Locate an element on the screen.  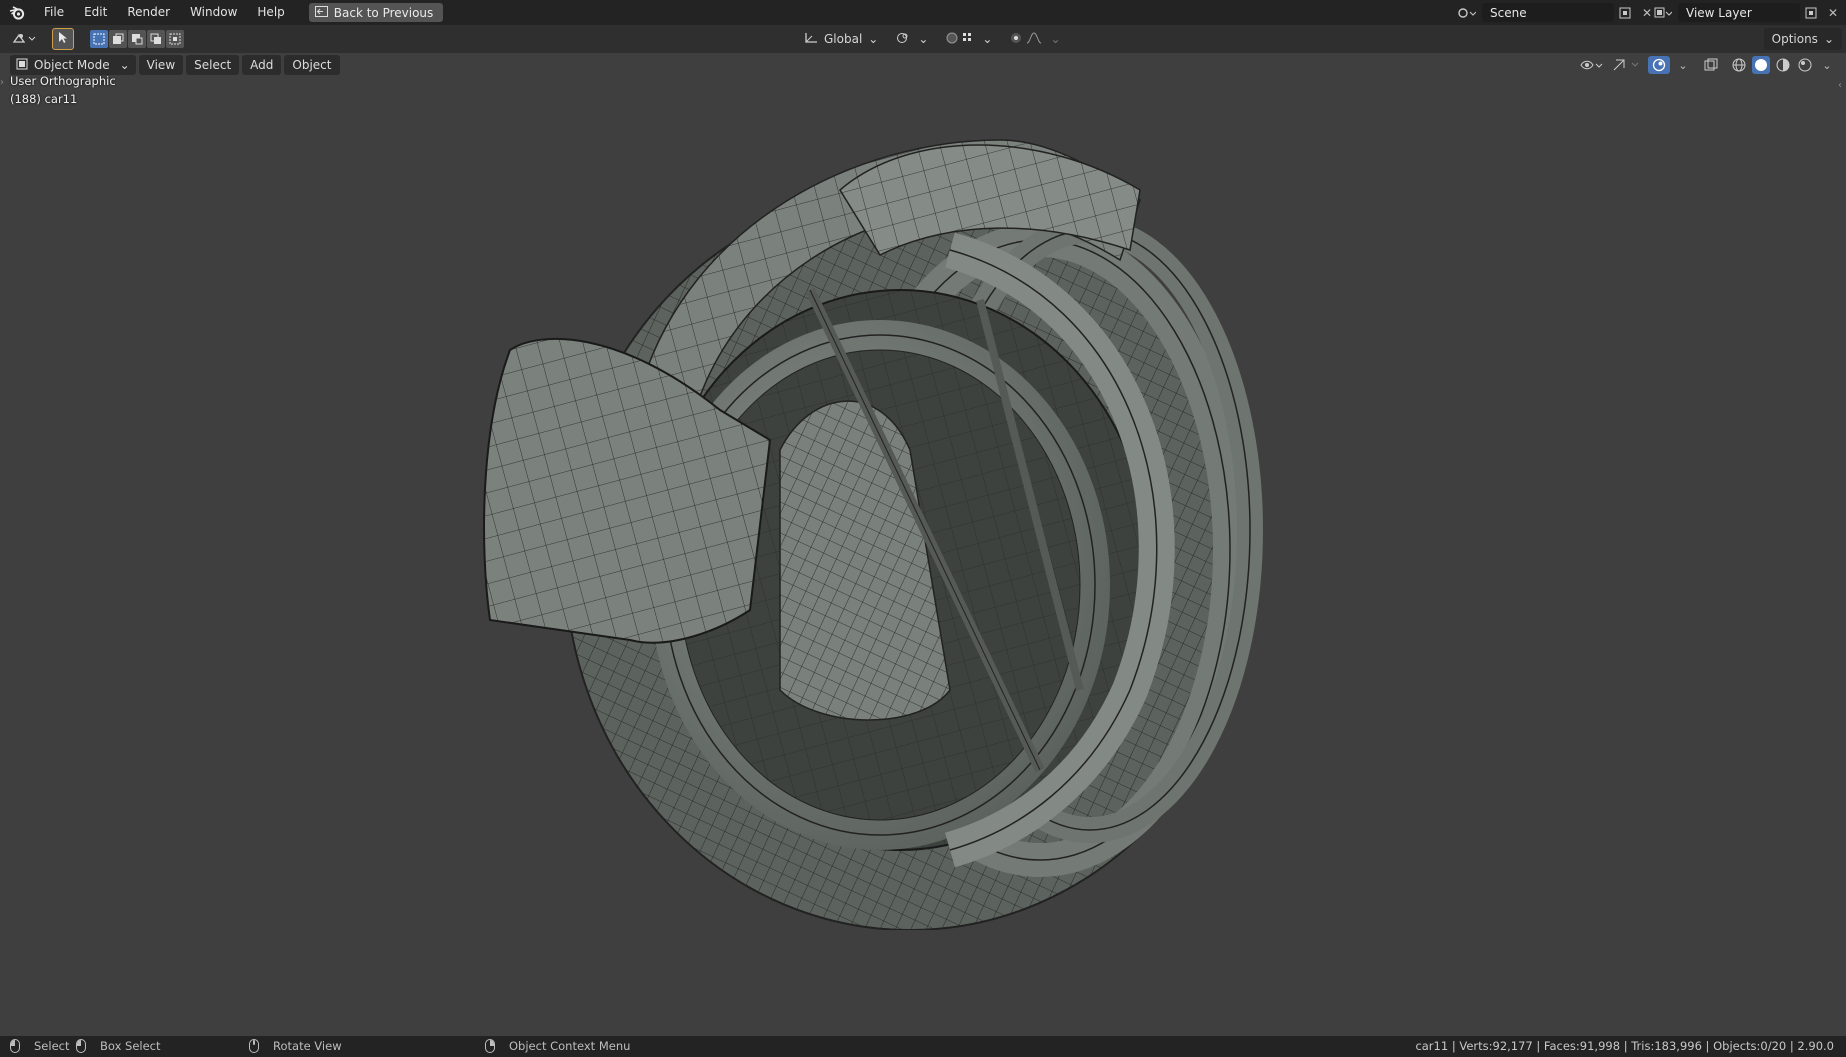
menu-help: Help is located at coordinates (270, 12).